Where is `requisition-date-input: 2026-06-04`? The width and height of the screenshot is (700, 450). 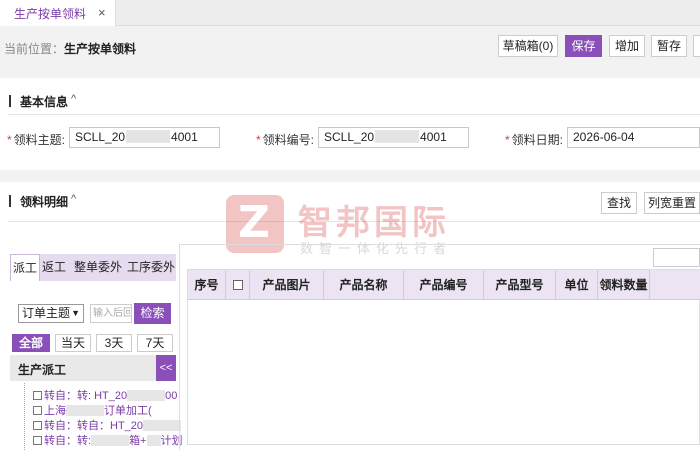
requisition-date-input: 2026-06-04 is located at coordinates (633, 137).